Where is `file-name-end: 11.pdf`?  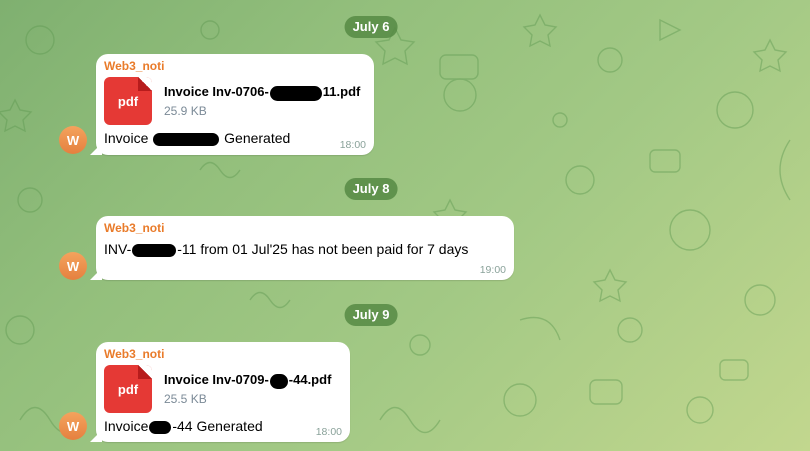 file-name-end: 11.pdf is located at coordinates (341, 92).